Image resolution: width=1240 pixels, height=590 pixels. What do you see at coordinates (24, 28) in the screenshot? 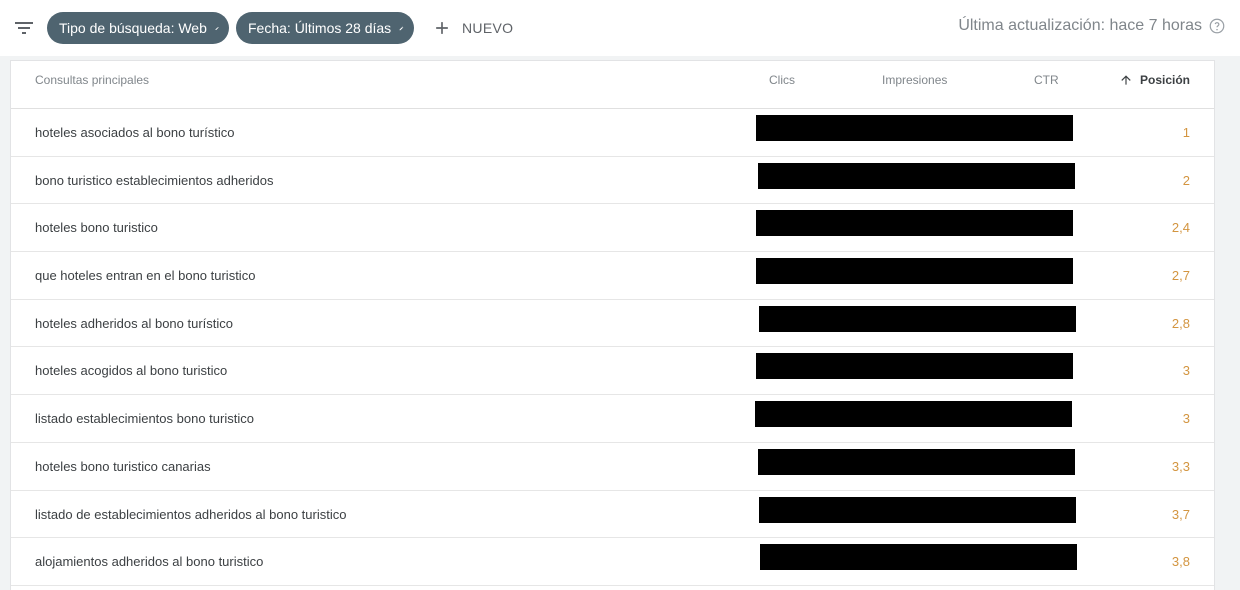
I see `filter-list-icon` at bounding box center [24, 28].